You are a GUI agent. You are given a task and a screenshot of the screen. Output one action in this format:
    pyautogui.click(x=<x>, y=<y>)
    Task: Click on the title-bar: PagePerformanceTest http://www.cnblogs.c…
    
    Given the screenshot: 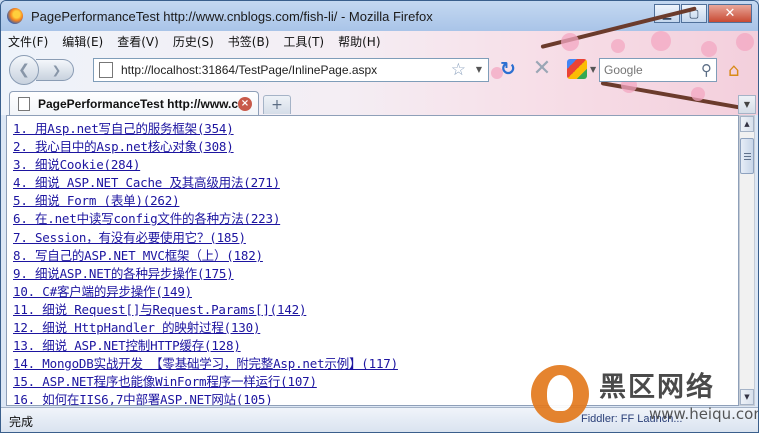 What is the action you would take?
    pyautogui.click(x=379, y=16)
    